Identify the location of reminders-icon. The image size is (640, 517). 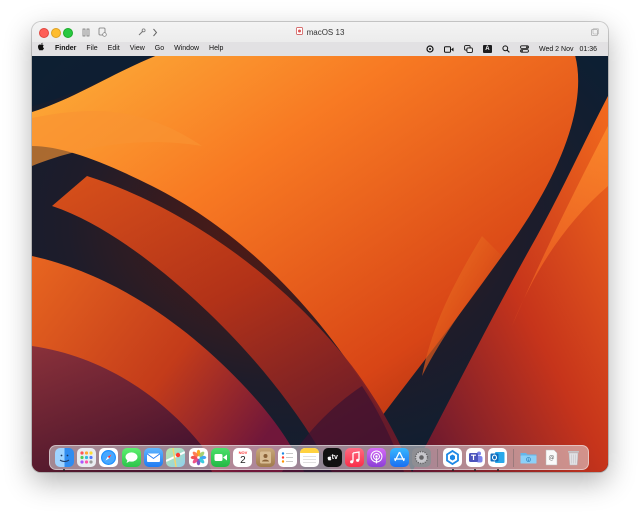
(288, 457).